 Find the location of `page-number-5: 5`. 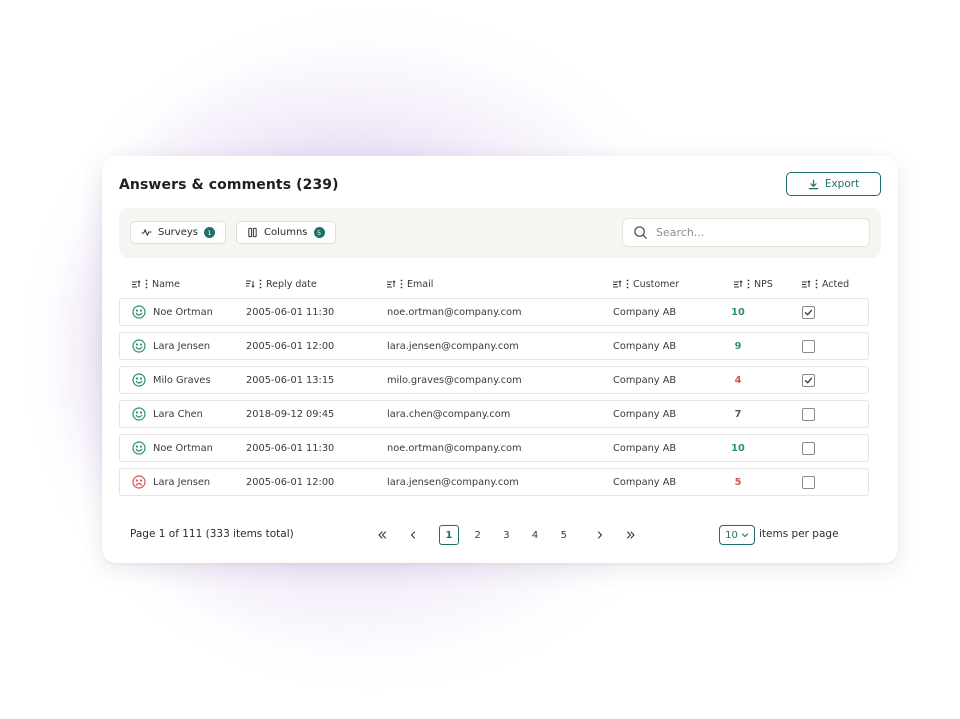

page-number-5: 5 is located at coordinates (564, 535).